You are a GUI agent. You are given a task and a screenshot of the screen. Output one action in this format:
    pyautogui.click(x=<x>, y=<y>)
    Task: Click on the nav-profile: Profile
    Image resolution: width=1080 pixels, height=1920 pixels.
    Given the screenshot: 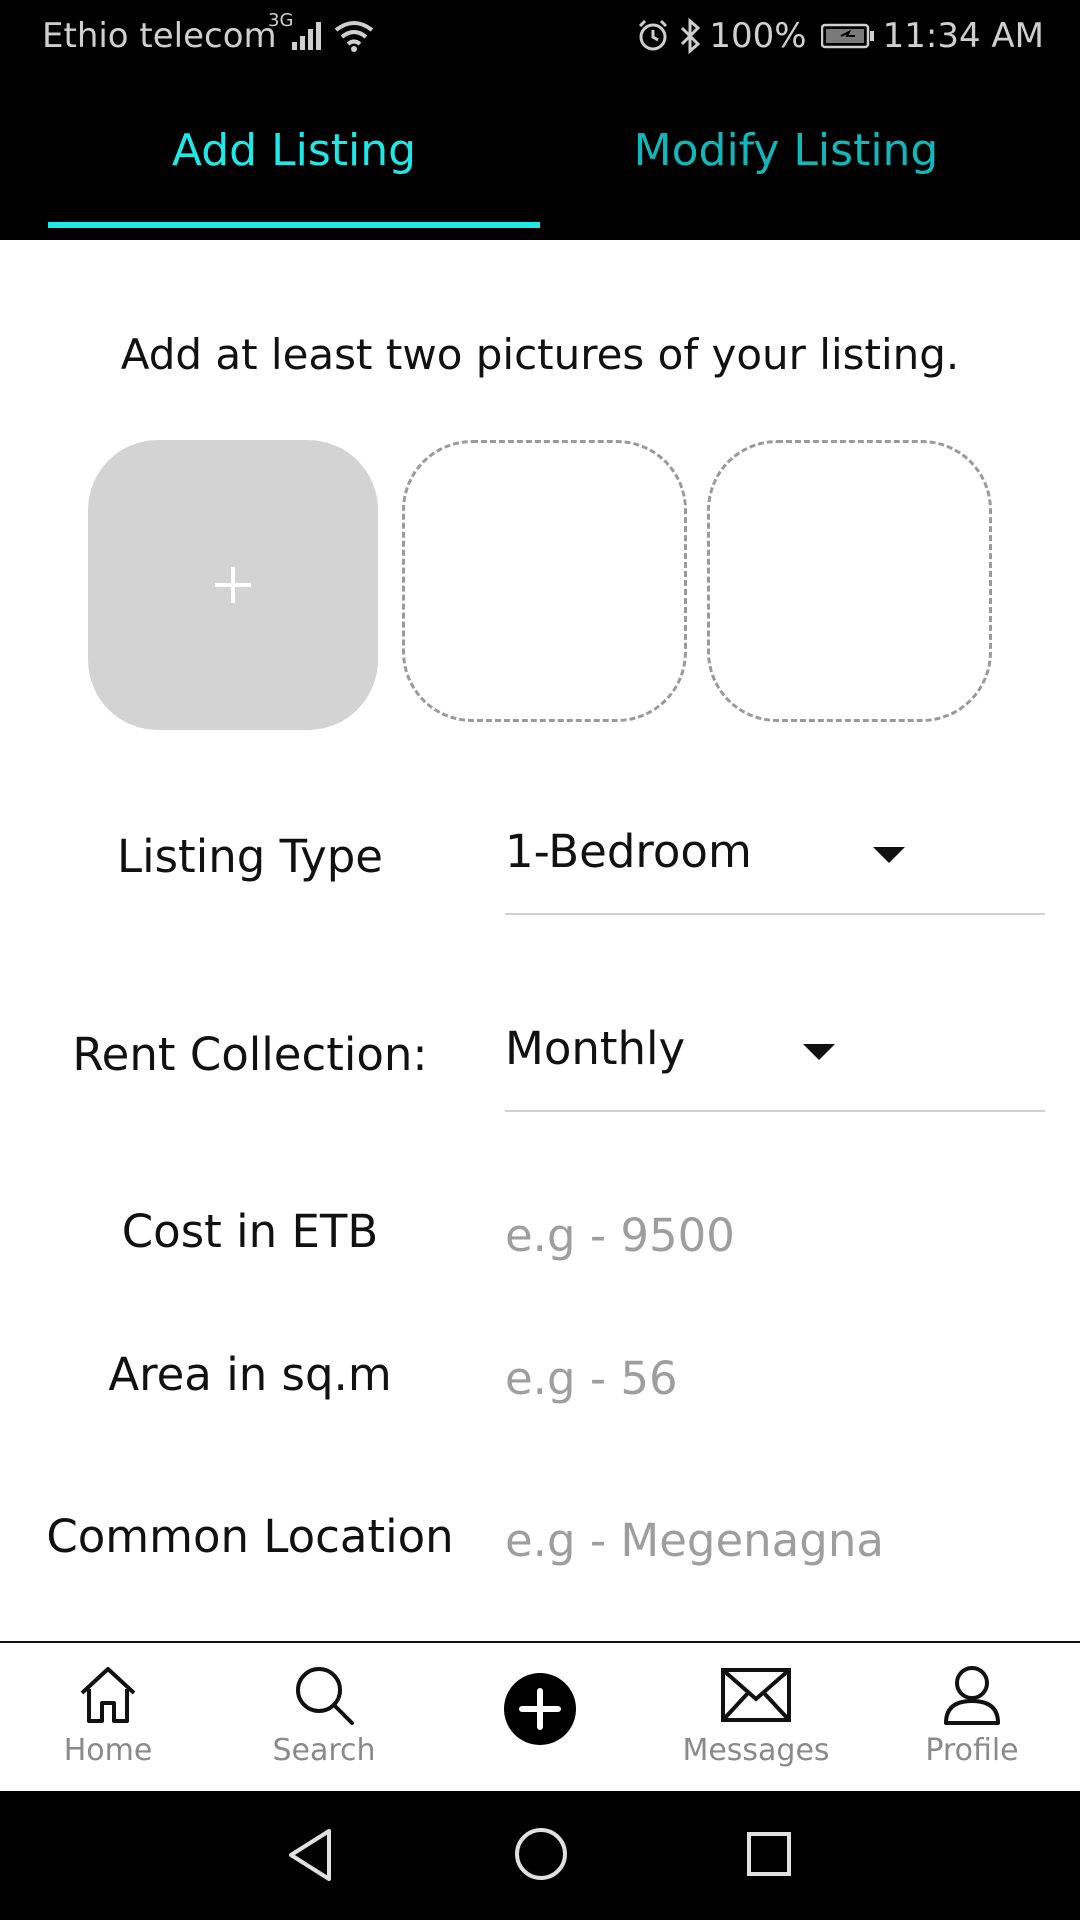 What is the action you would take?
    pyautogui.click(x=972, y=1718)
    